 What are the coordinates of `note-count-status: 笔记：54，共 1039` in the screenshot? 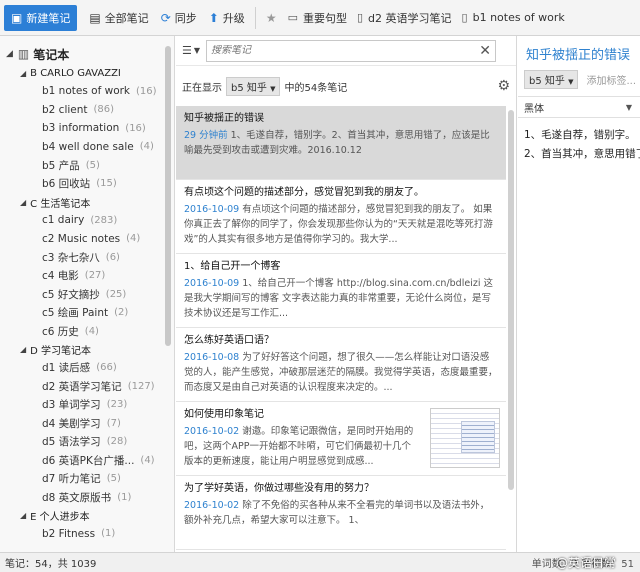 It's located at (51, 564).